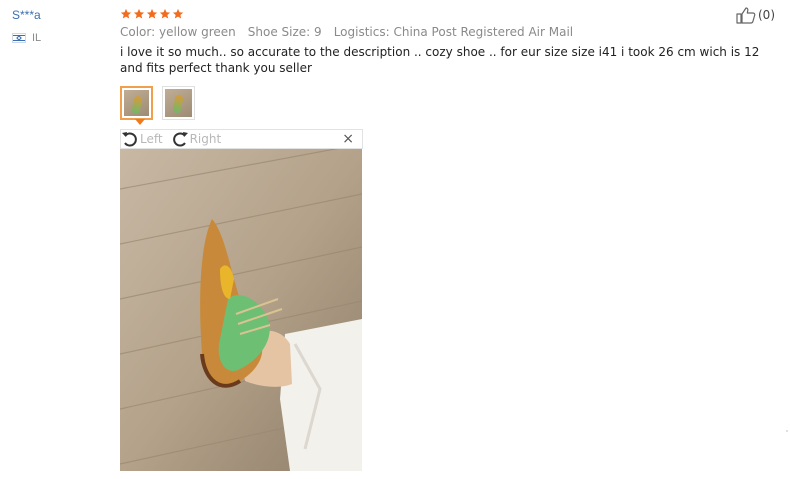  What do you see at coordinates (746, 15) in the screenshot?
I see `thumbs-up-icon` at bounding box center [746, 15].